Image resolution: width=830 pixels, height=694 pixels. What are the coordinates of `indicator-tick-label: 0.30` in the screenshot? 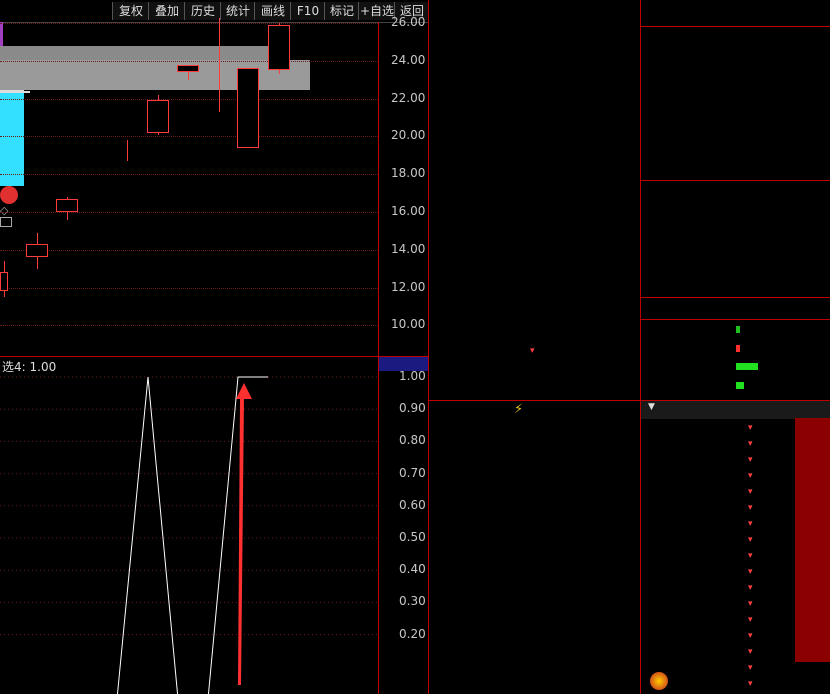 It's located at (412, 601).